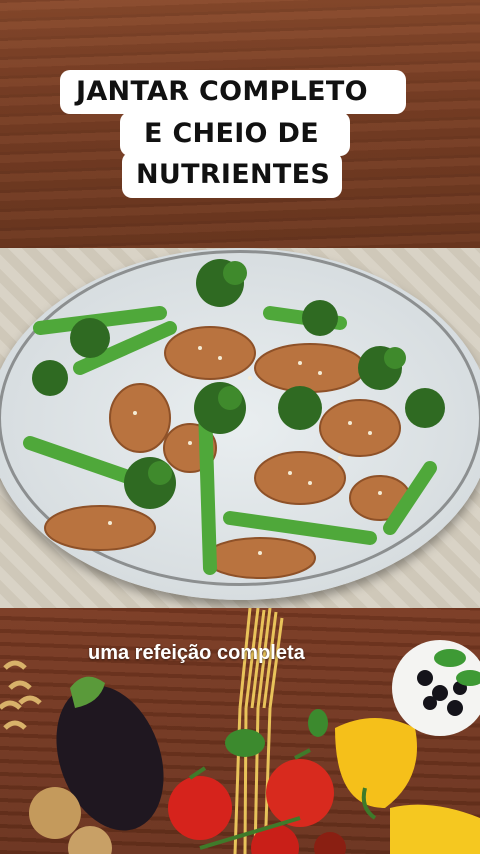 This screenshot has height=854, width=480. I want to click on headline-line-2: E CHEIO DE, so click(231, 133).